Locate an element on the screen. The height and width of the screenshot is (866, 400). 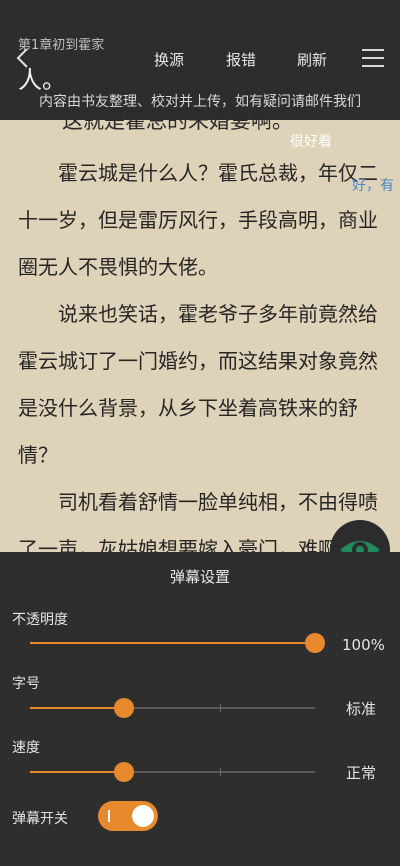
speed-slider-fill is located at coordinates (77, 772).